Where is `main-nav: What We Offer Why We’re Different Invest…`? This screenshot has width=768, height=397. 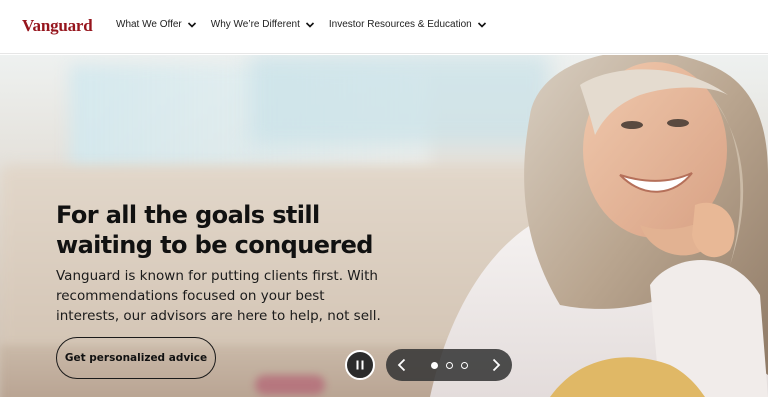
main-nav: What We Offer Why We’re Different Invest… is located at coordinates (308, 24).